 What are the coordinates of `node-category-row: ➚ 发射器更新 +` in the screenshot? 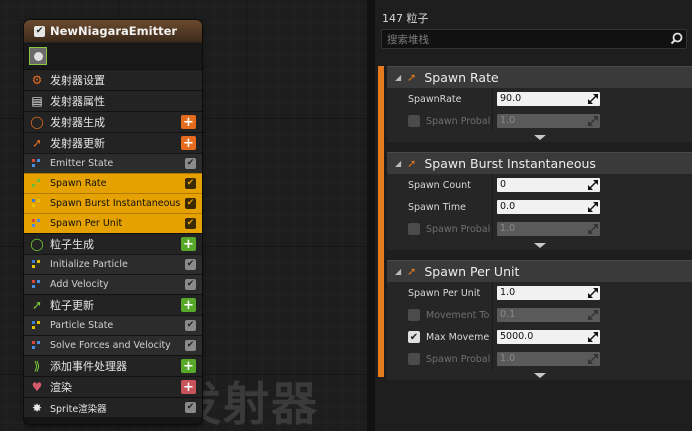 It's located at (113, 142).